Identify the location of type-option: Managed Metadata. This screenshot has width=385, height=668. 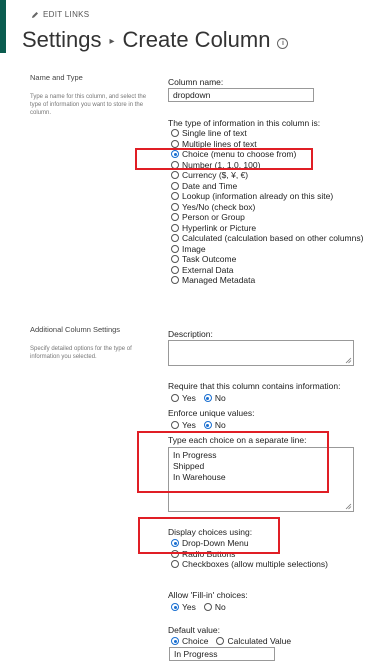
(267, 280).